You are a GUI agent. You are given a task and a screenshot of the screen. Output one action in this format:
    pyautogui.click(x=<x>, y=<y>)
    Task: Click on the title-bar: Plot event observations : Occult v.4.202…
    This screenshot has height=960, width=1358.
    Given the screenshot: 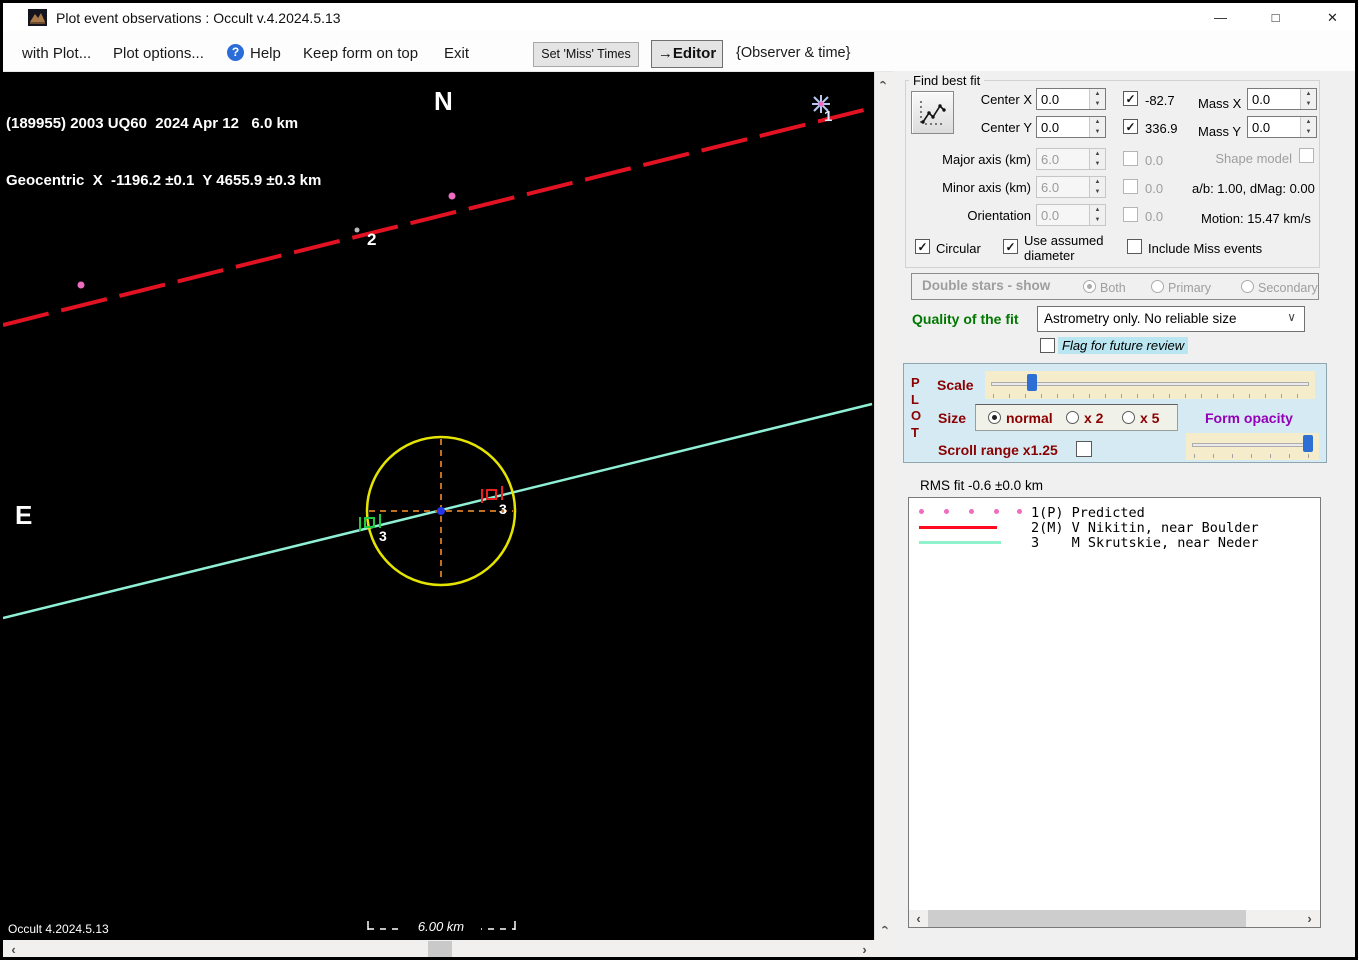 What is the action you would take?
    pyautogui.click(x=679, y=17)
    